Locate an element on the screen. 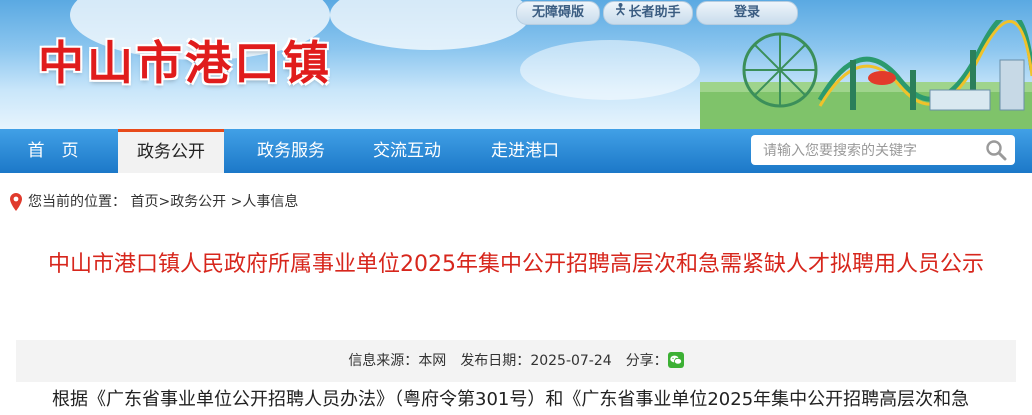 The height and width of the screenshot is (415, 1032). nav-item-label: 政务公开 is located at coordinates (171, 152).